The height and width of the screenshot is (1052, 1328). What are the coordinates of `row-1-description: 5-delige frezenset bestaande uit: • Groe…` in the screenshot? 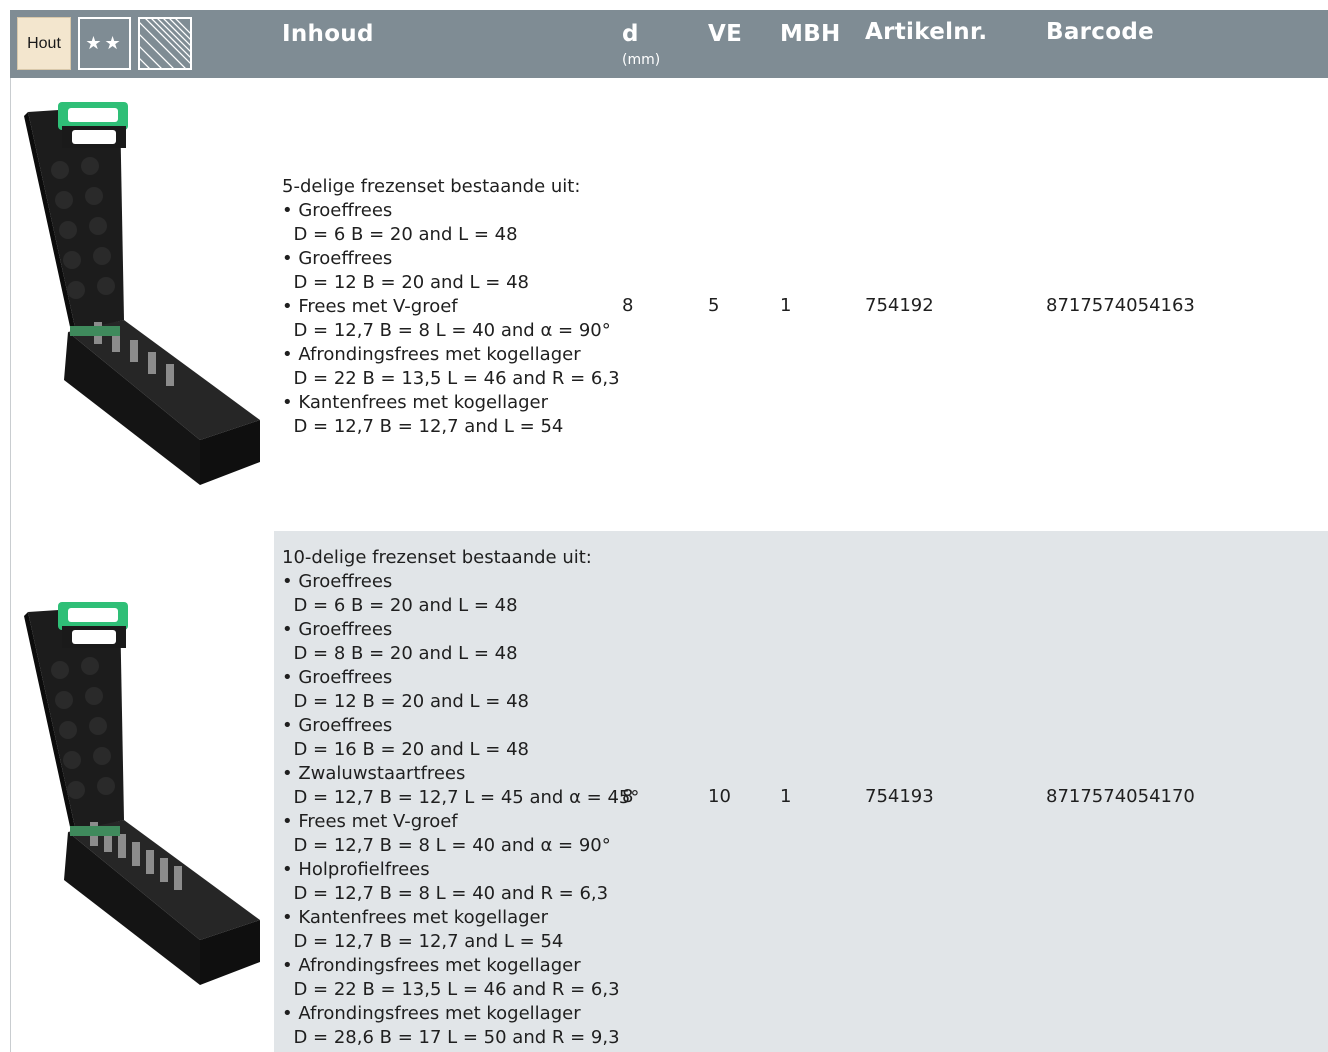 It's located at (451, 306).